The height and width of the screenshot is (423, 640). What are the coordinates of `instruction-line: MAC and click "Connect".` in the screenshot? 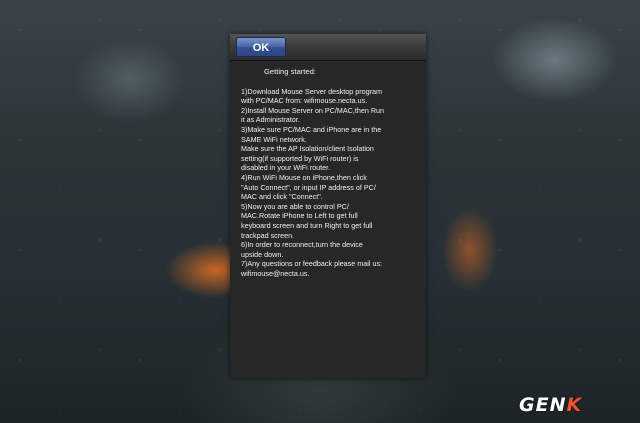 It's located at (282, 197).